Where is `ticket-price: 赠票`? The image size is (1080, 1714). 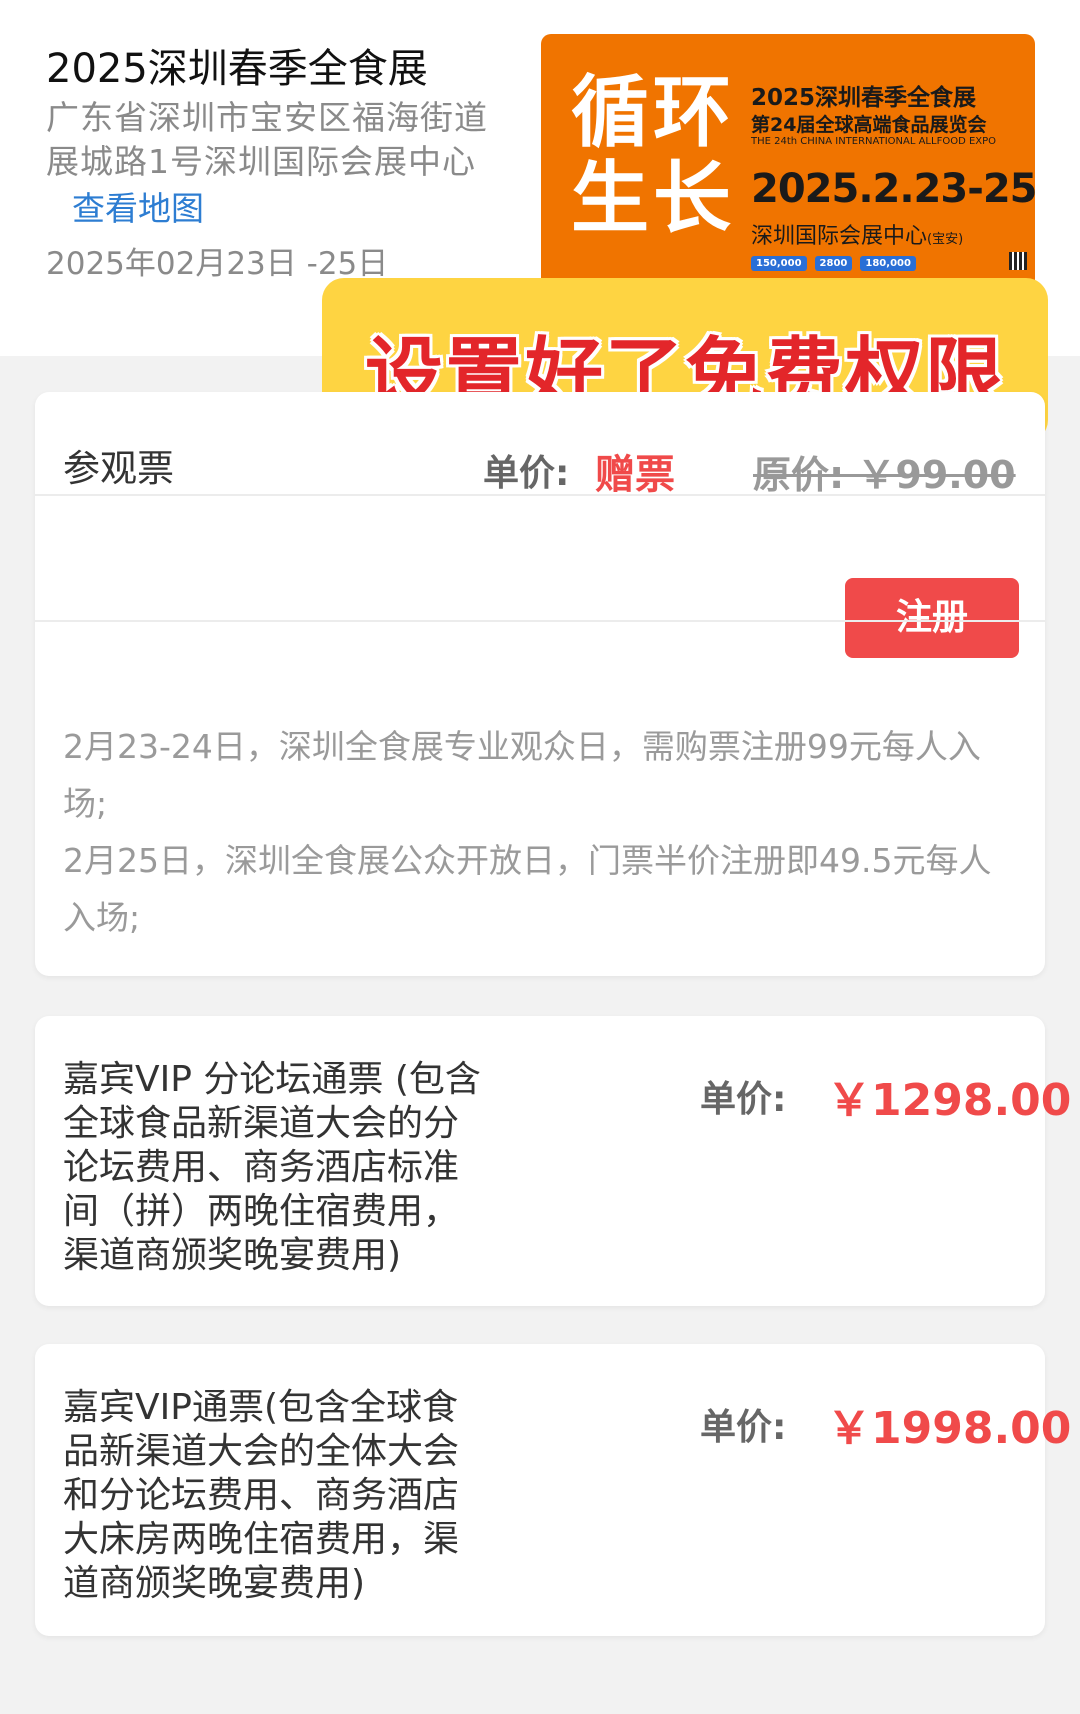
ticket-price: 赠票 is located at coordinates (635, 475).